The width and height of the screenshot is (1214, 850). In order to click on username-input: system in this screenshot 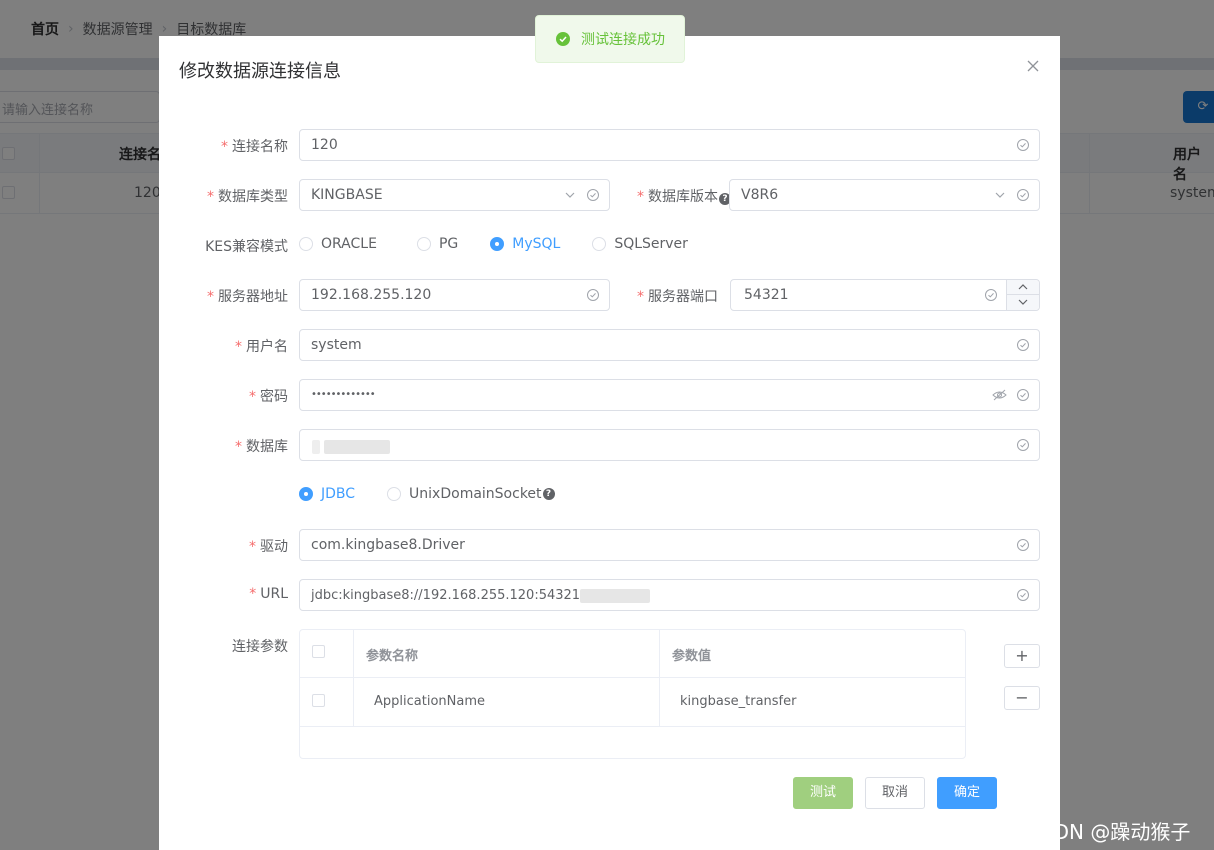, I will do `click(669, 345)`.